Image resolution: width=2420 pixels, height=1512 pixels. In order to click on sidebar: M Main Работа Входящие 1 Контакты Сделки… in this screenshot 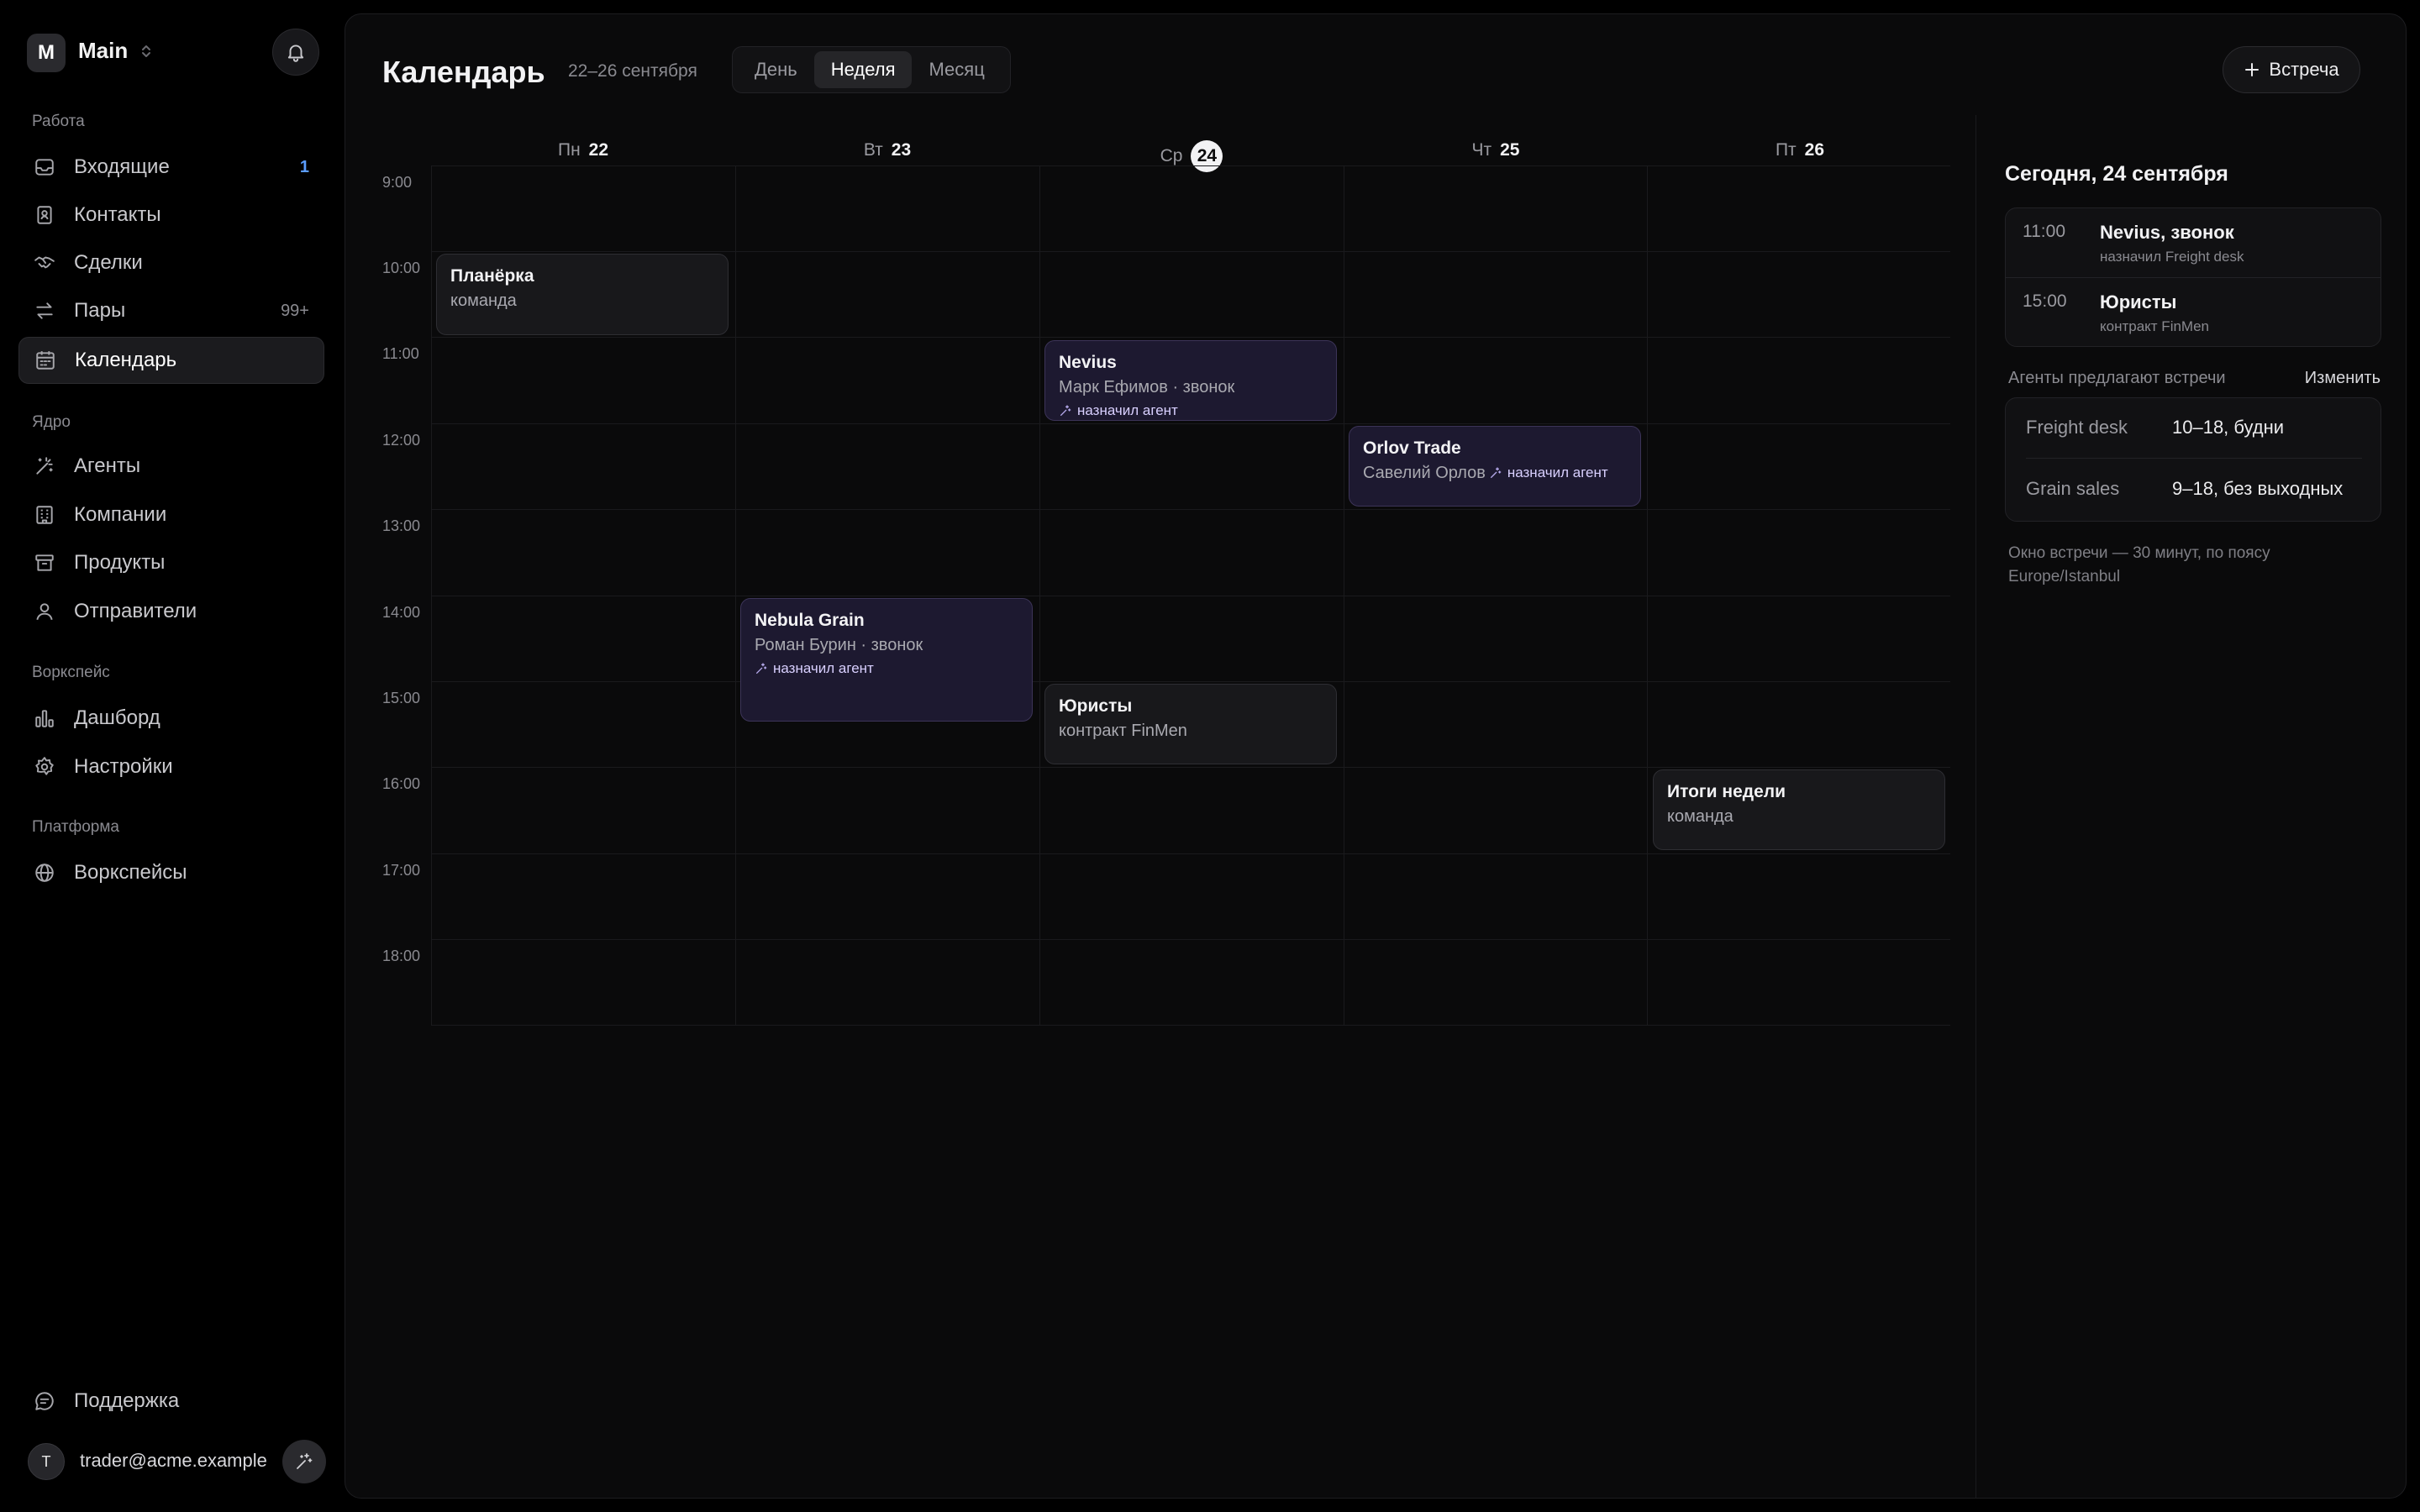, I will do `click(172, 756)`.